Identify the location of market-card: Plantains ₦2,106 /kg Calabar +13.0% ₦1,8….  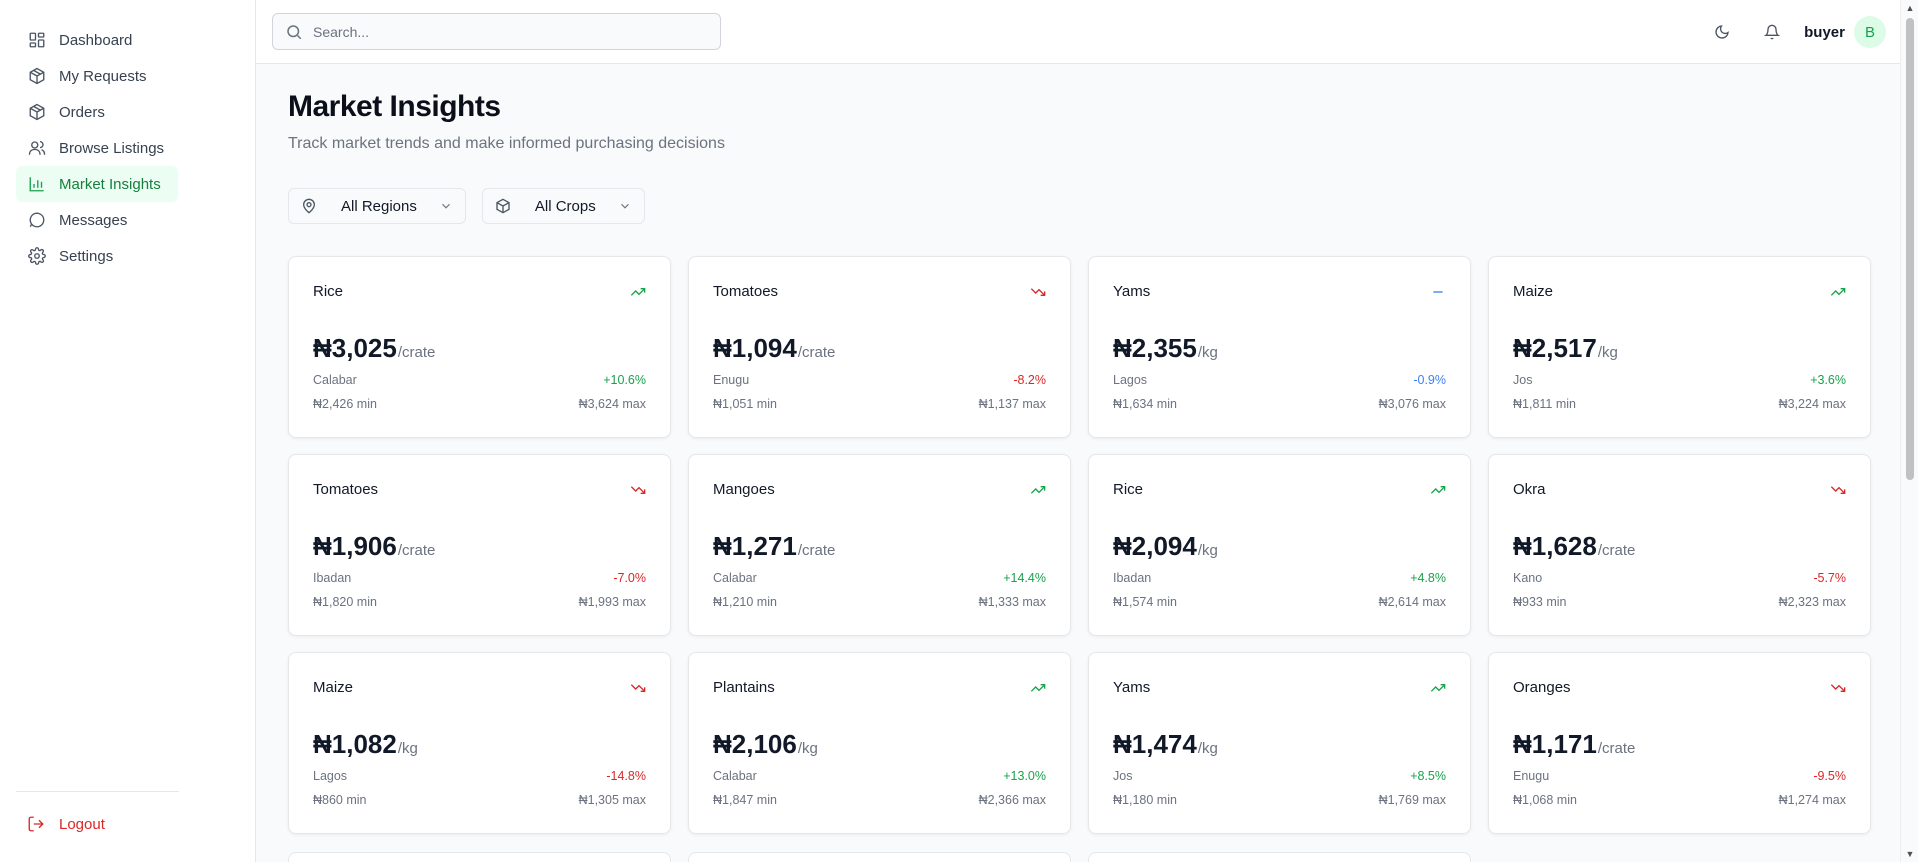
(879, 743).